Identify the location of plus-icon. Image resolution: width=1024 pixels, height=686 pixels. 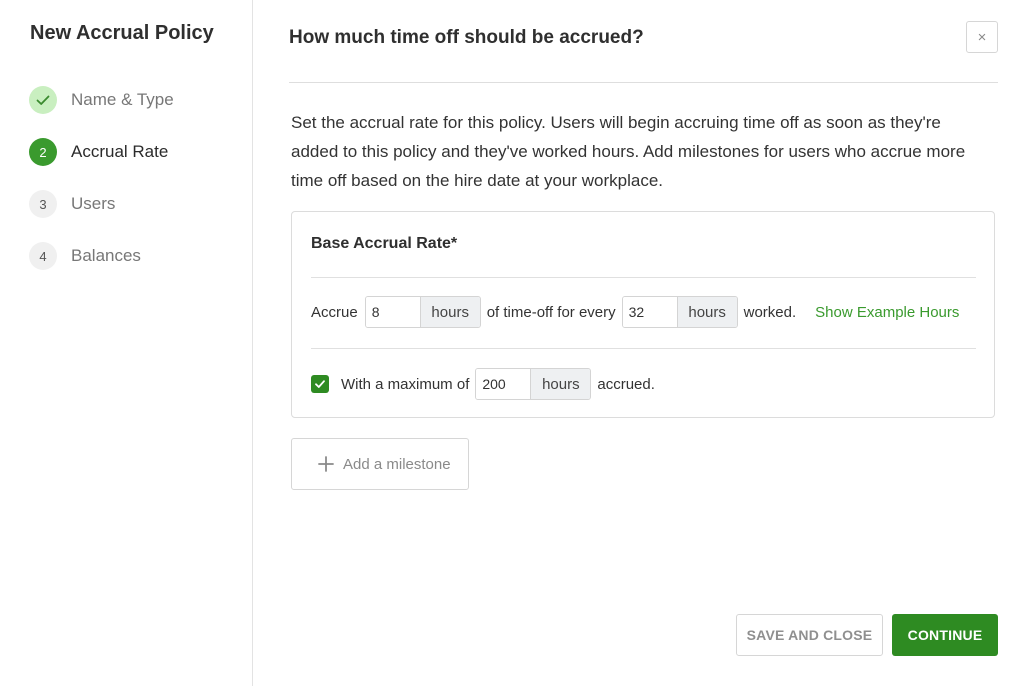
(326, 464).